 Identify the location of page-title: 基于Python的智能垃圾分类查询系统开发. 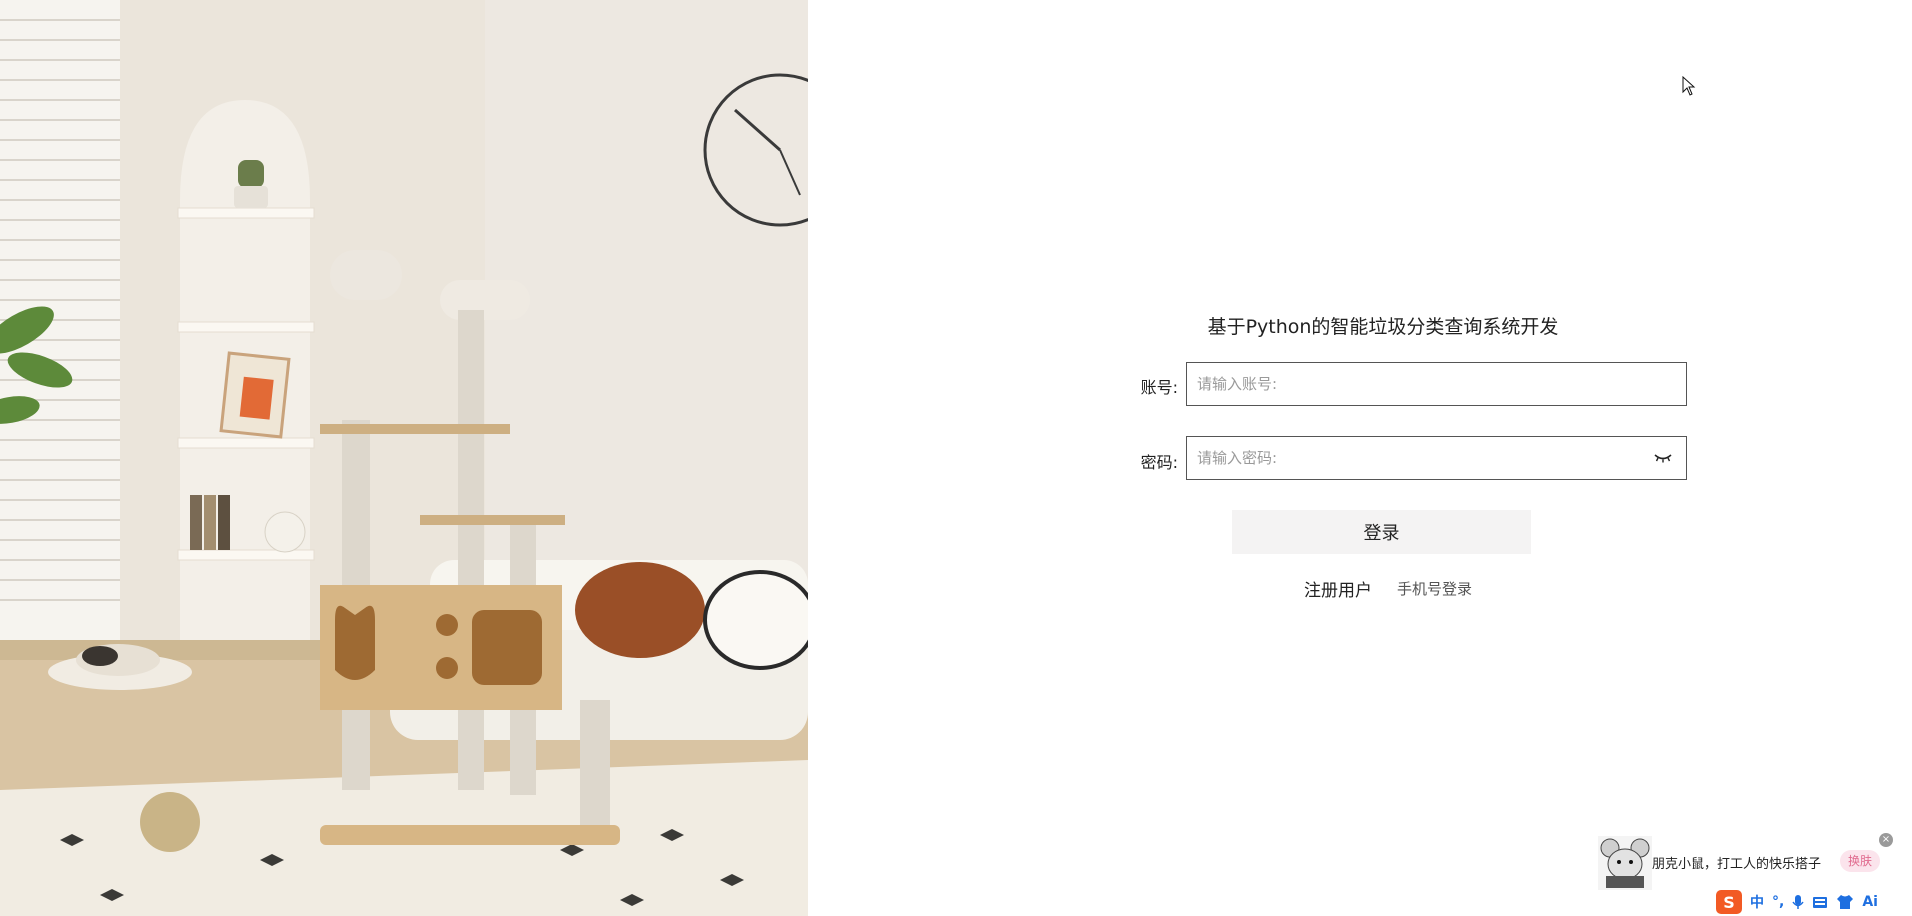
(1383, 327).